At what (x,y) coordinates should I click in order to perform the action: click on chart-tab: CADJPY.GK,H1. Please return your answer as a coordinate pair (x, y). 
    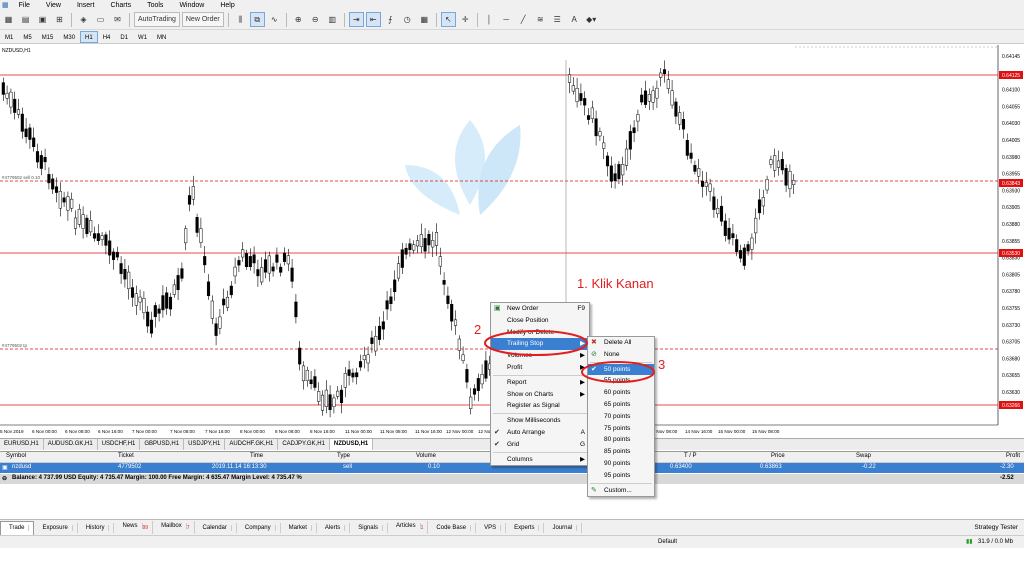
    Looking at the image, I should click on (304, 444).